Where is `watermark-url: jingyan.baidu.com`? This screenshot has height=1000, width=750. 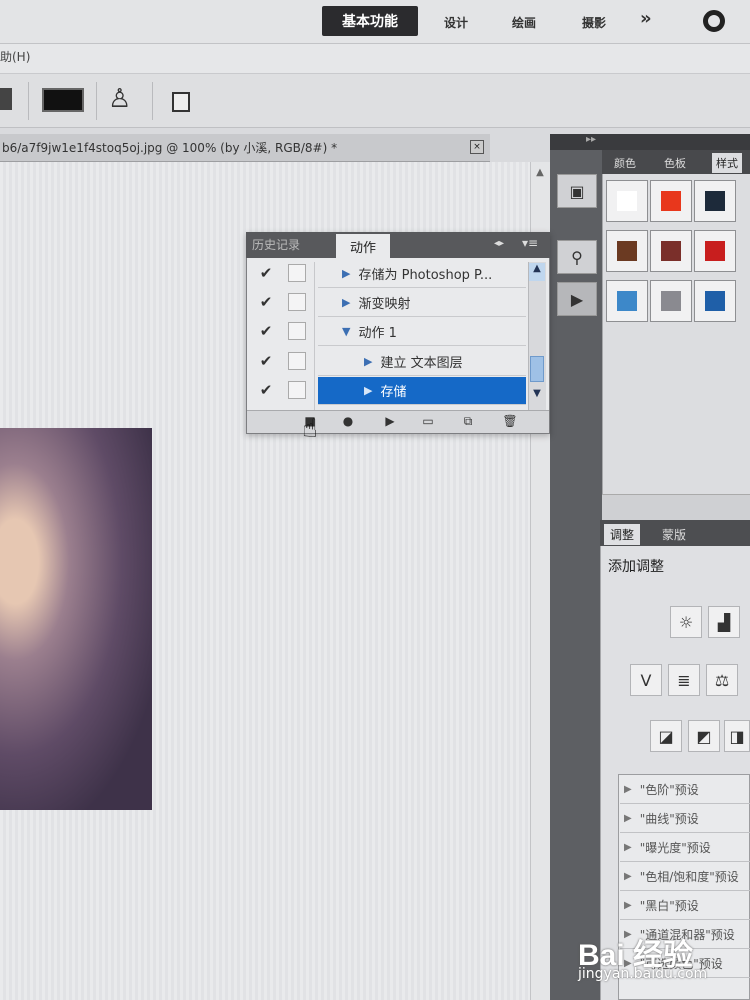 watermark-url: jingyan.baidu.com is located at coordinates (643, 974).